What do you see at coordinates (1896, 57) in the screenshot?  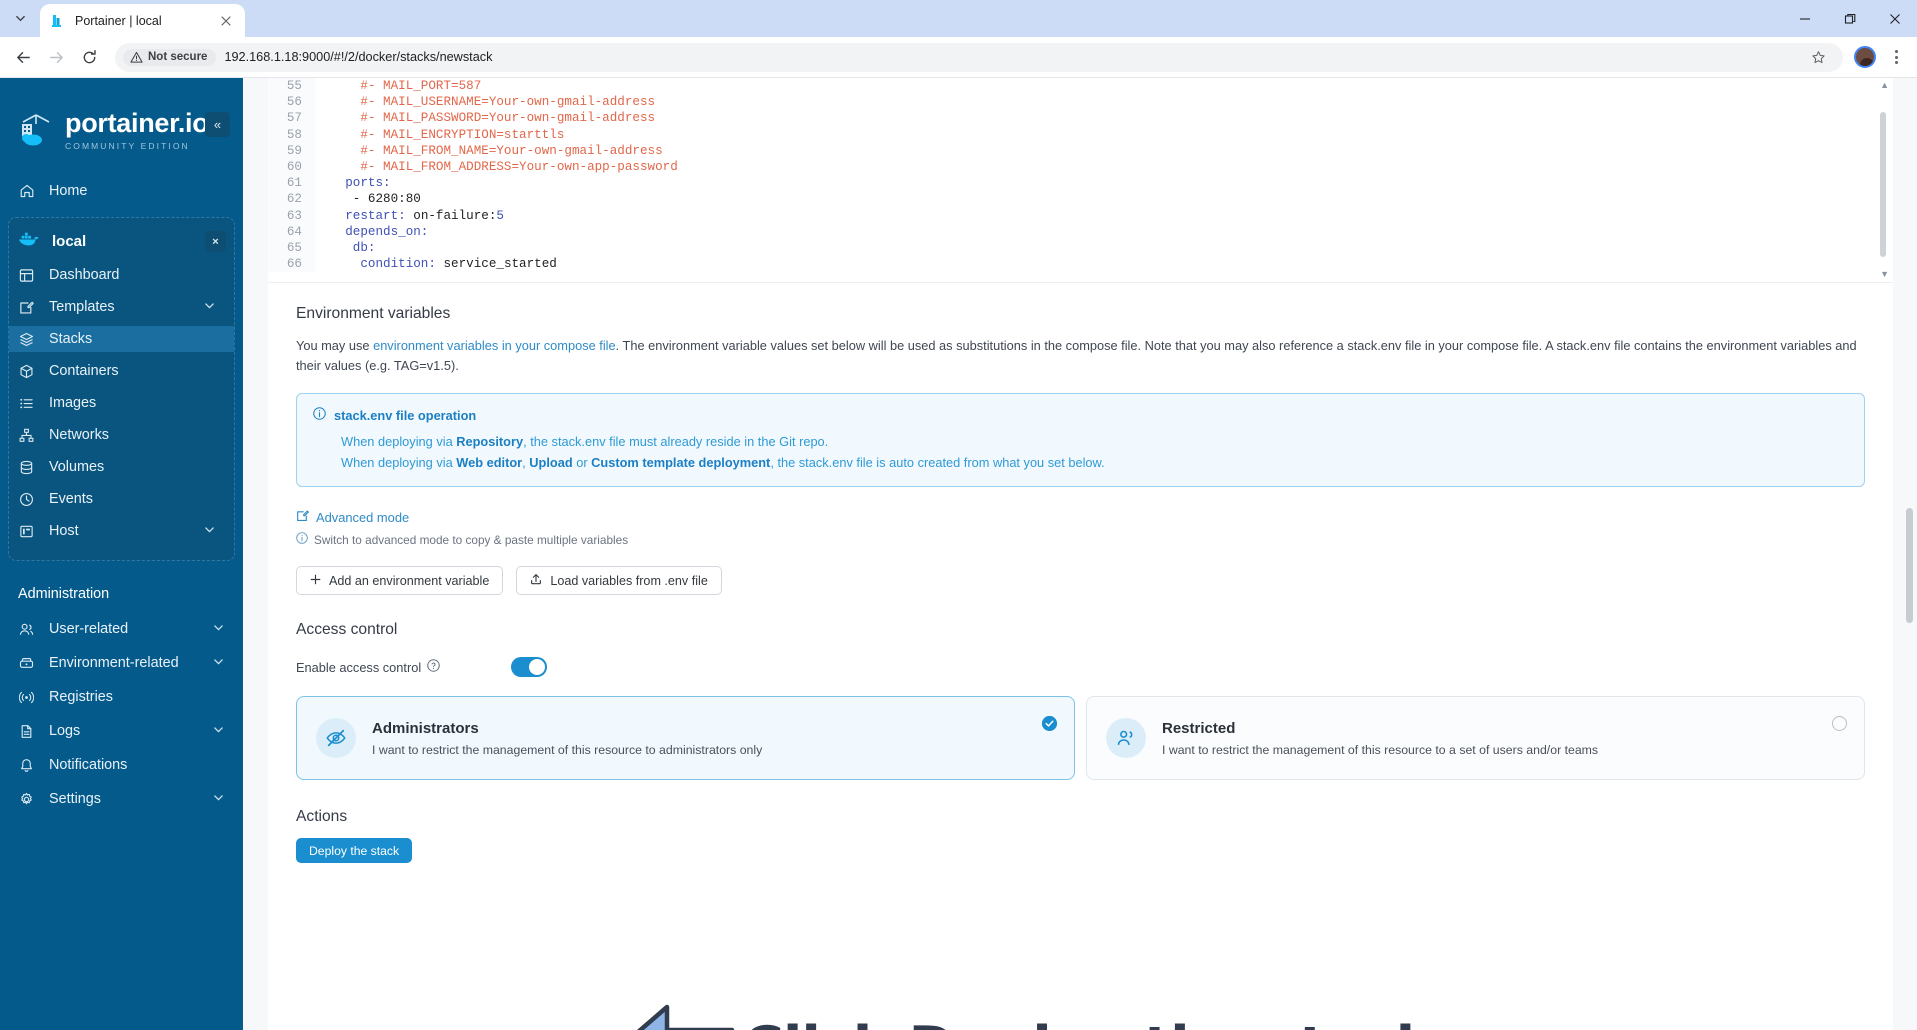 I see `browser-menu-kebab-icon` at bounding box center [1896, 57].